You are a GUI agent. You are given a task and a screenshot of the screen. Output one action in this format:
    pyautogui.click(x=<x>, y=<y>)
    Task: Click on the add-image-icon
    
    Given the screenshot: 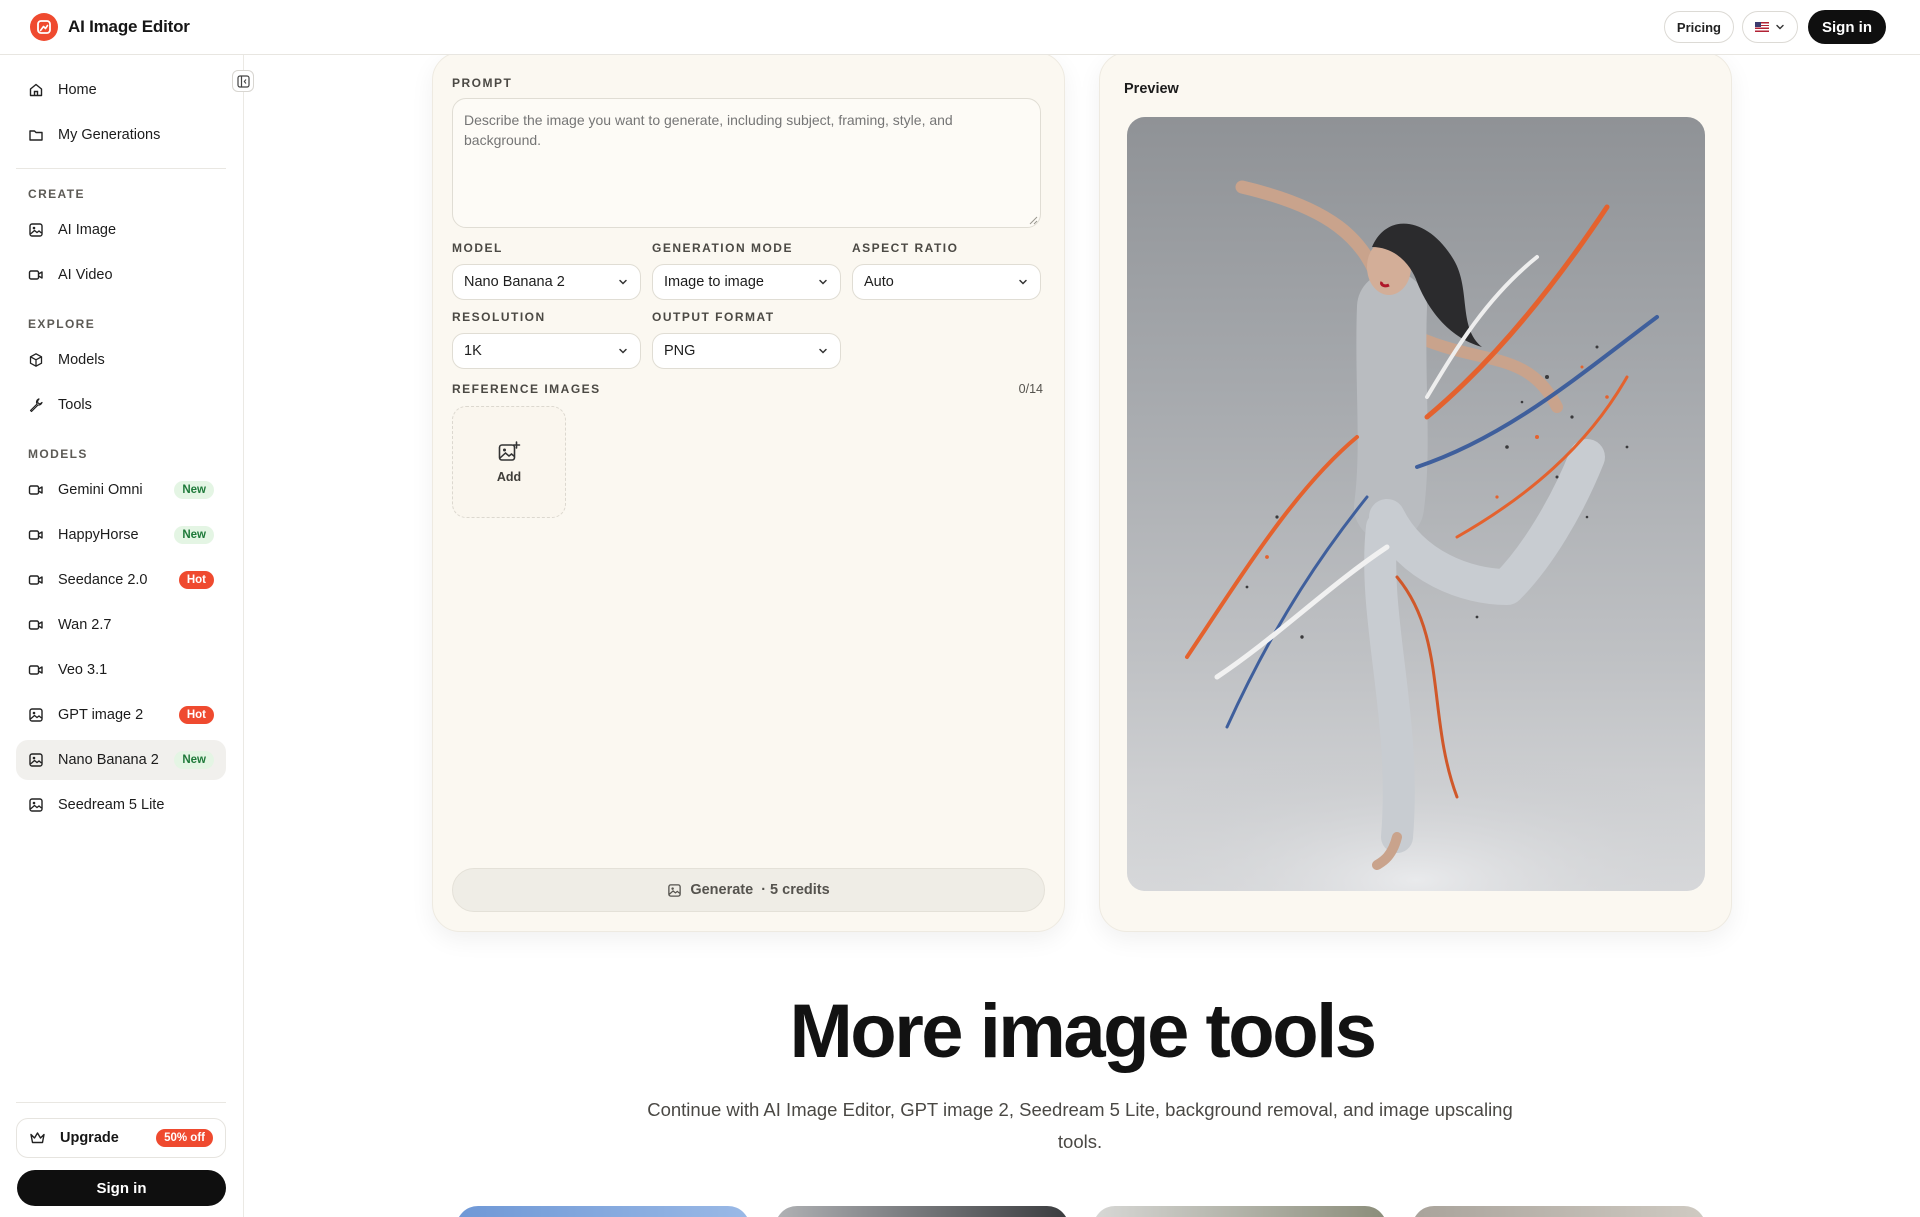 What is the action you would take?
    pyautogui.click(x=509, y=451)
    